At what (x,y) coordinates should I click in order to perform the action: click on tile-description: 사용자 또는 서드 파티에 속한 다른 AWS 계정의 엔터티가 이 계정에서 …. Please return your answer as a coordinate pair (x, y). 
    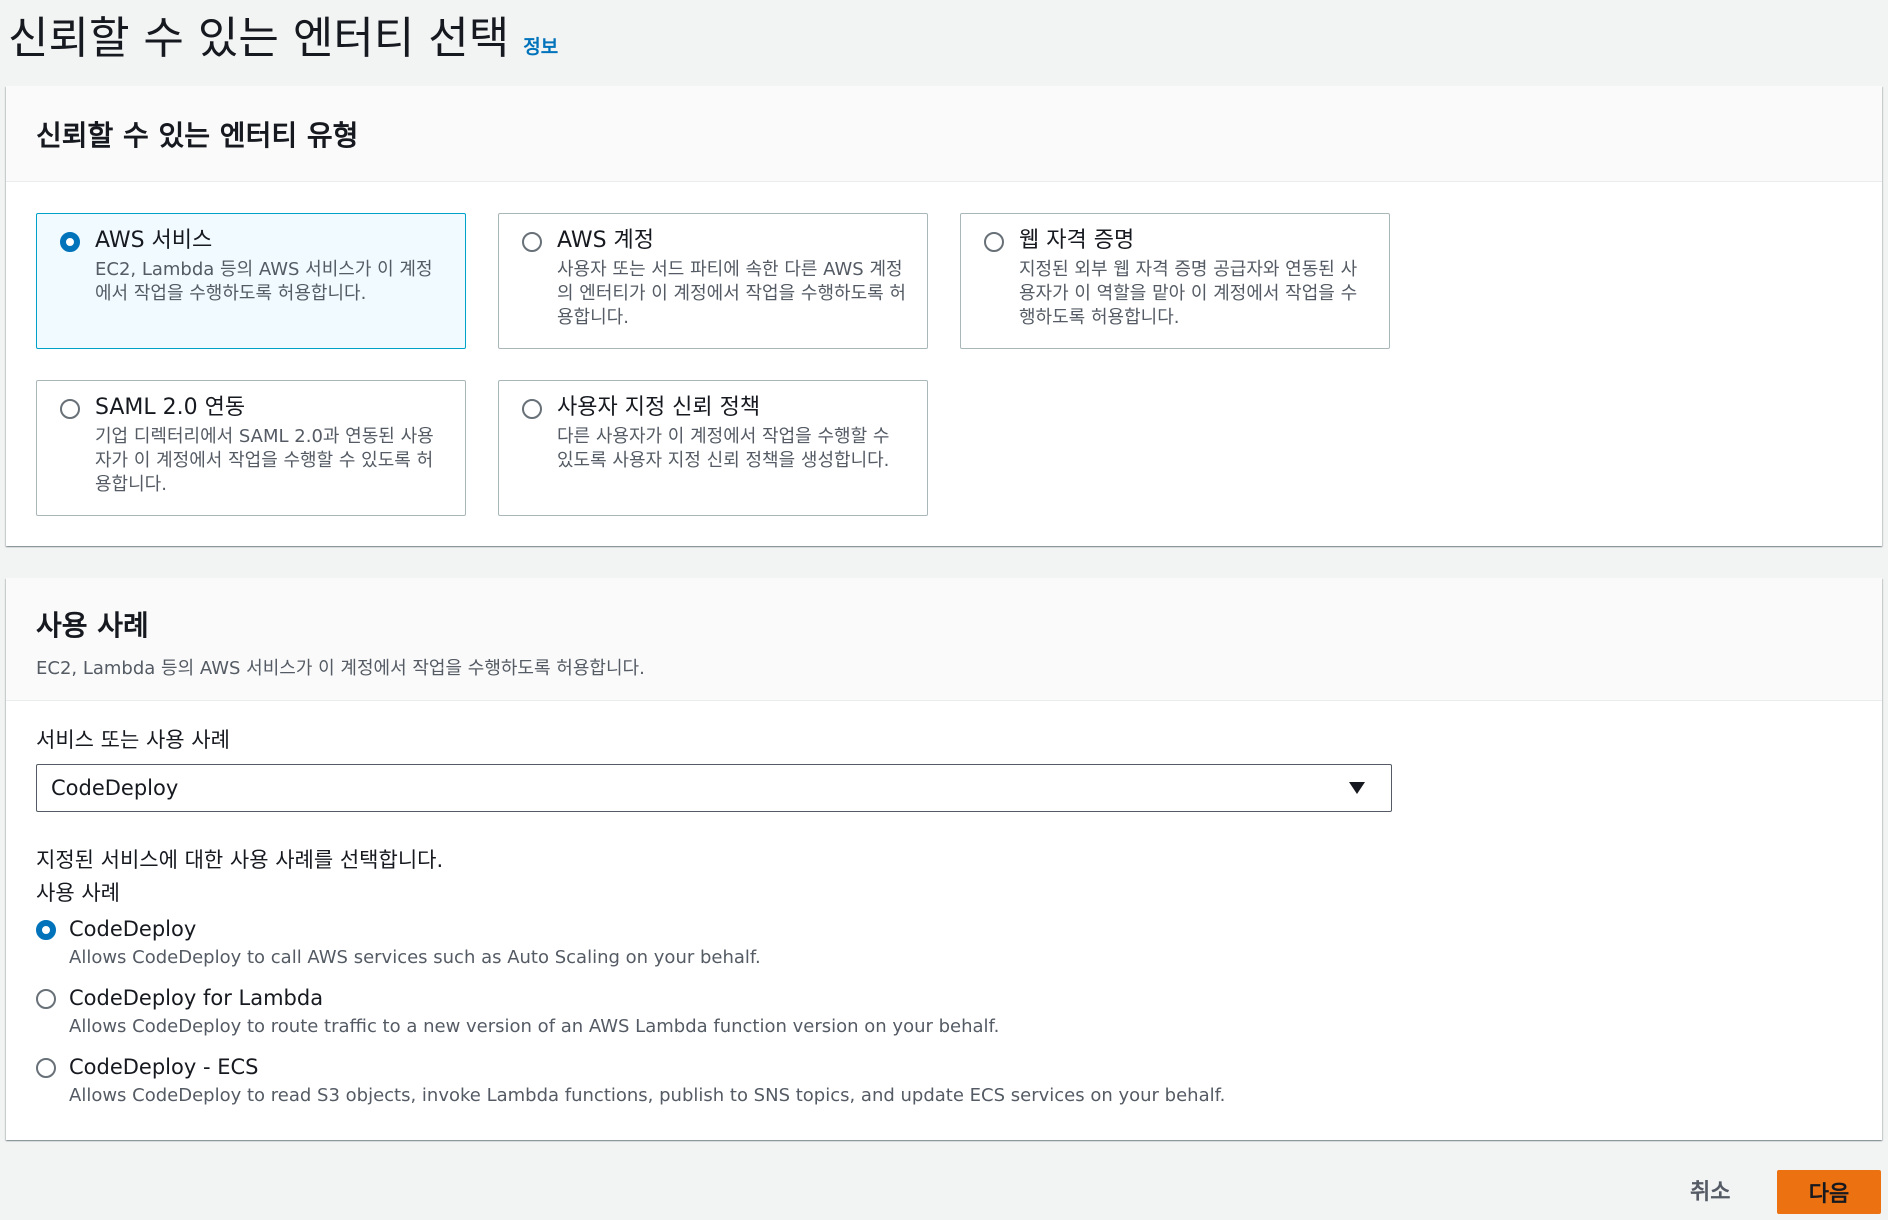
    Looking at the image, I should click on (731, 293).